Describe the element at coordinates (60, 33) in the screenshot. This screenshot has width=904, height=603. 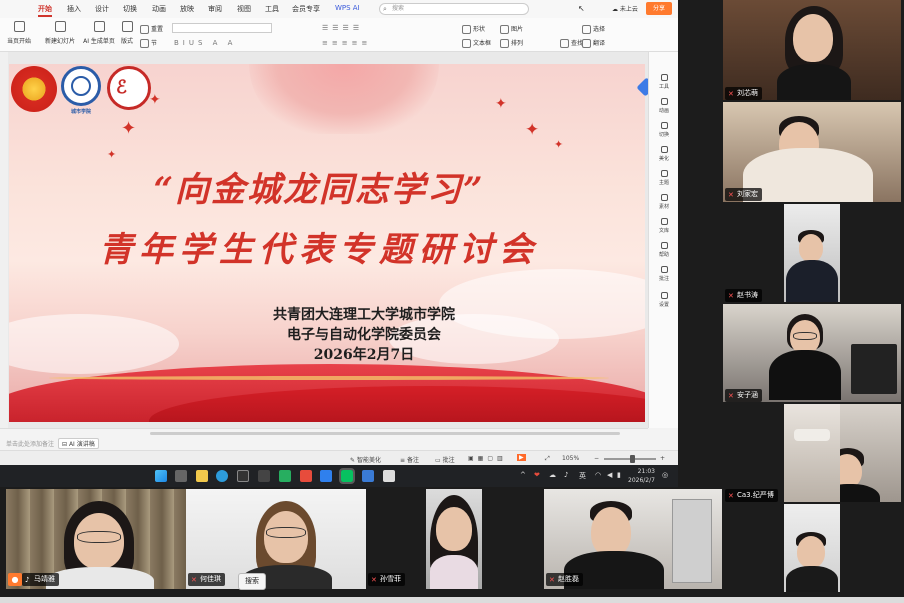
I see `new-slide-button: 新建幻灯片` at that location.